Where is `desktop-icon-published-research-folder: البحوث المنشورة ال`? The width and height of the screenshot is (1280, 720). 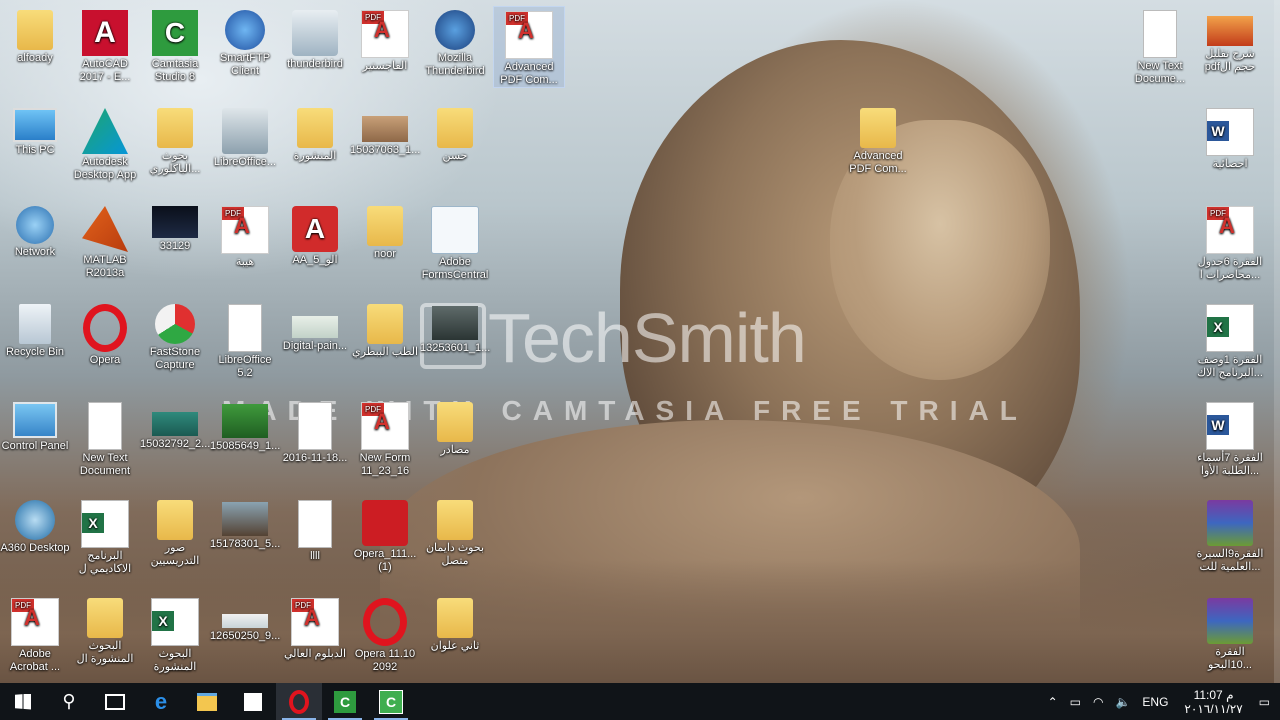
desktop-icon-published-research-folder: البحوث المنشورة ال is located at coordinates (105, 630).